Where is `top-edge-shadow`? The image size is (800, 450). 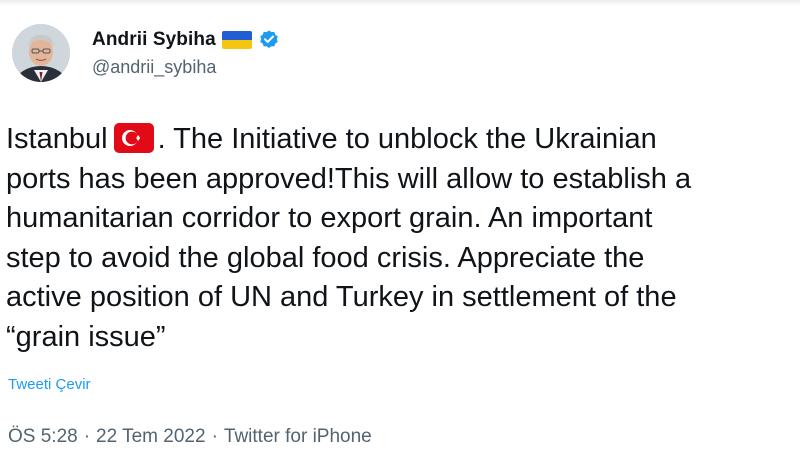
top-edge-shadow is located at coordinates (400, 3).